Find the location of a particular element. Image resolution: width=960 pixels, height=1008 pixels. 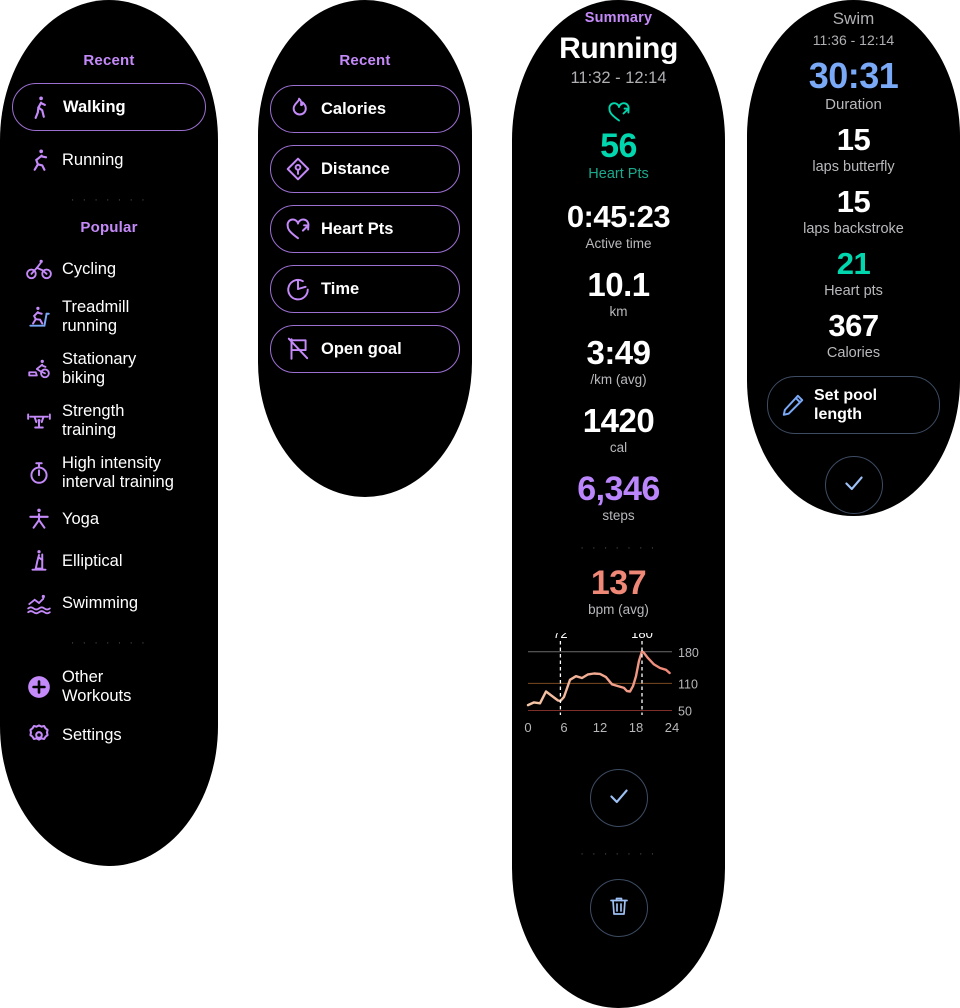

metric-heart-pts: 56 Heart Pts is located at coordinates (618, 155).